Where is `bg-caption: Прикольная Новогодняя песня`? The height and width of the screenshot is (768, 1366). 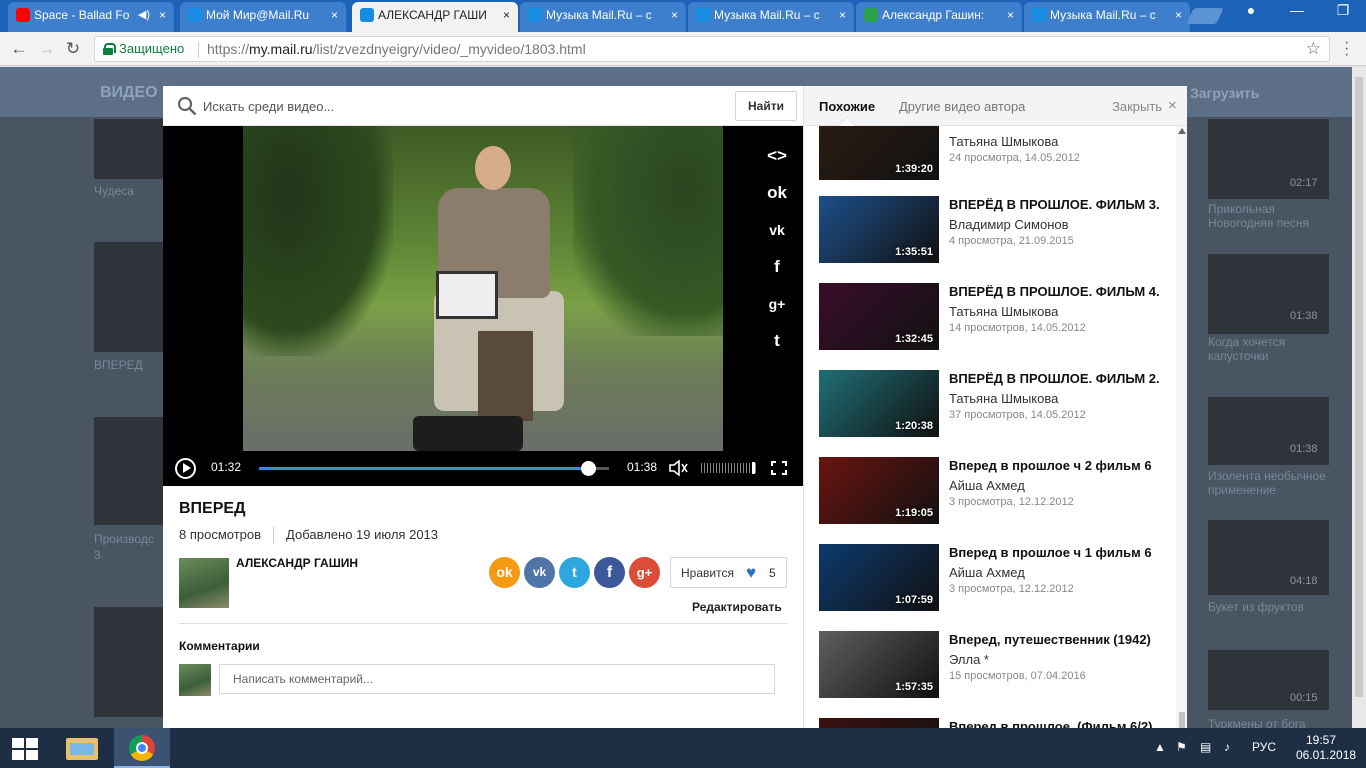 bg-caption: Прикольная Новогодняя песня is located at coordinates (1268, 216).